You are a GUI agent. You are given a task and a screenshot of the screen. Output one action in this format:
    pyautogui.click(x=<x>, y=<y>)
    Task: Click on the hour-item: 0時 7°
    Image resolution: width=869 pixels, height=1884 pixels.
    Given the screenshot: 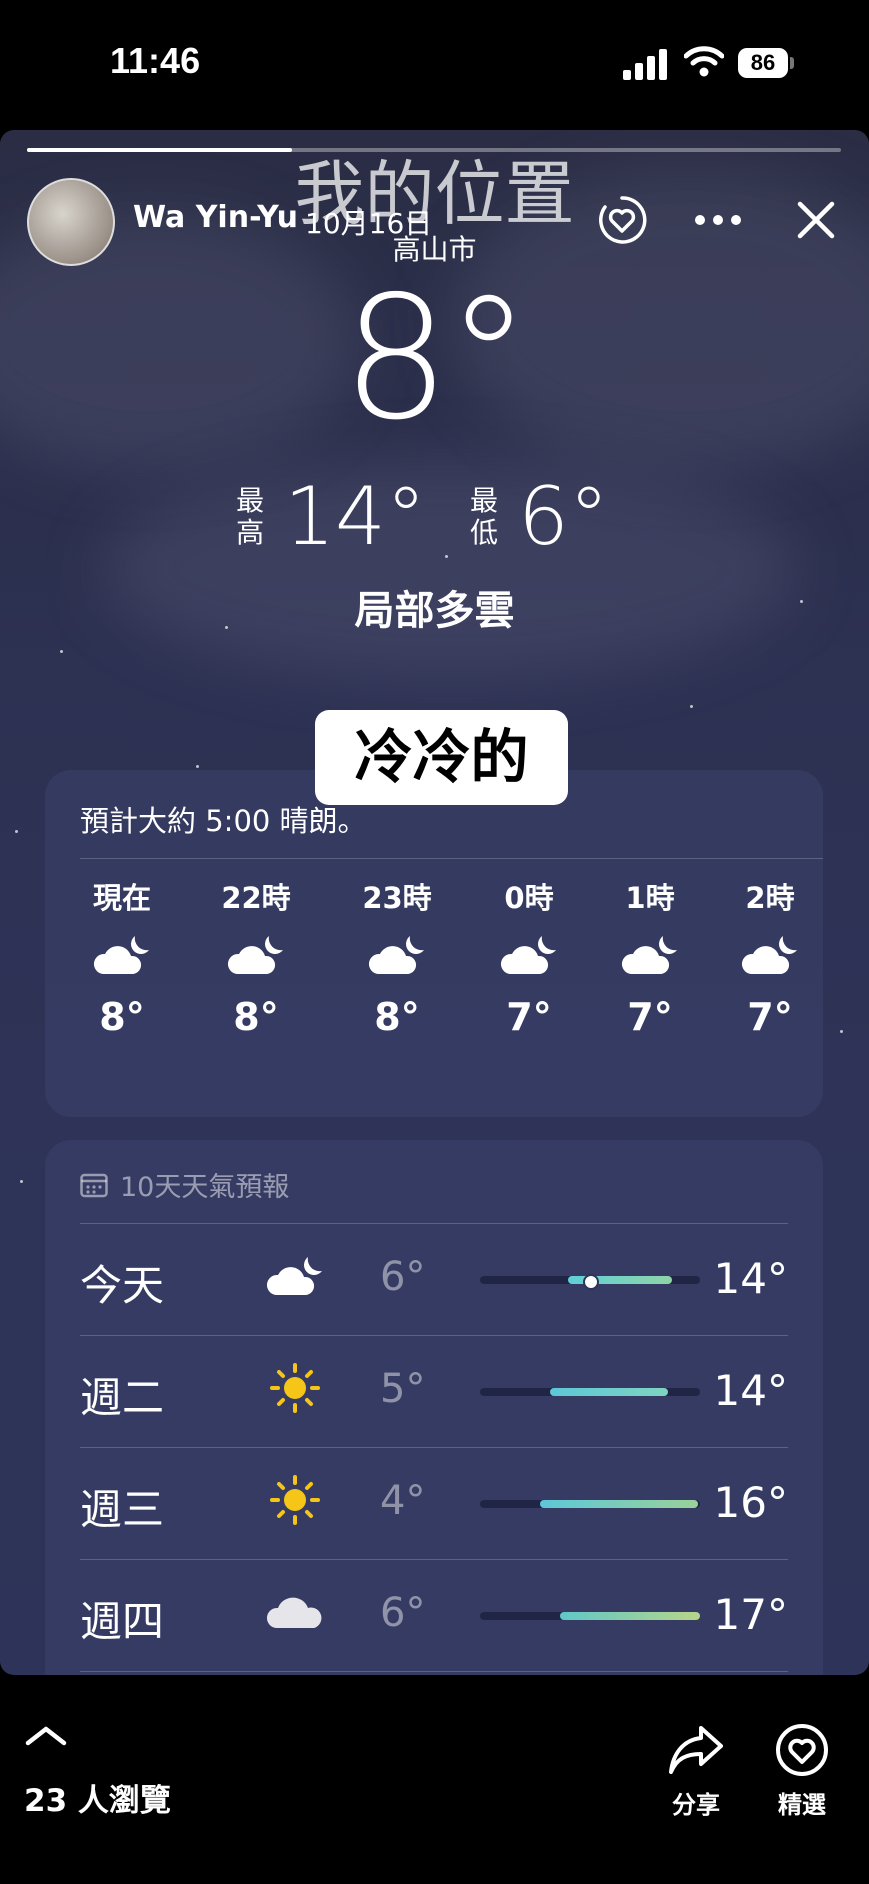 What is the action you would take?
    pyautogui.click(x=529, y=957)
    